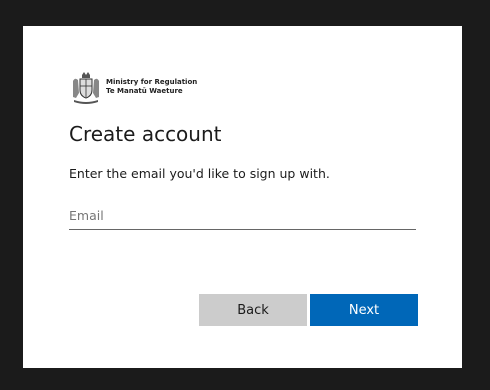  I want to click on back-button: Back, so click(253, 310).